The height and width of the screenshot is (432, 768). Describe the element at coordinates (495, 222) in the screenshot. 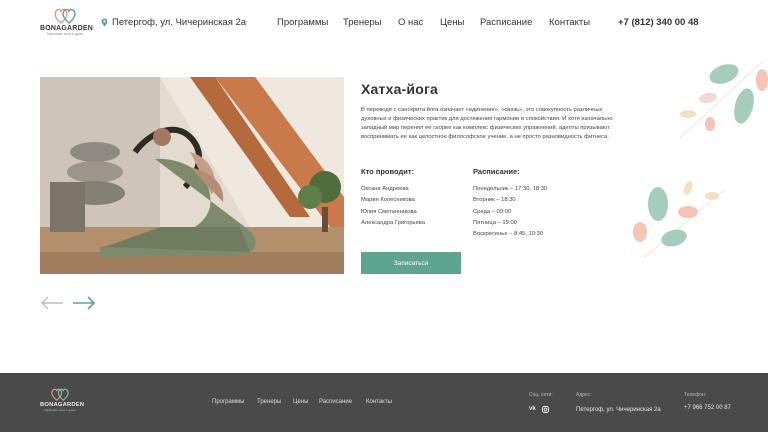

I see `schedule-item: Пятница – 19:00` at that location.